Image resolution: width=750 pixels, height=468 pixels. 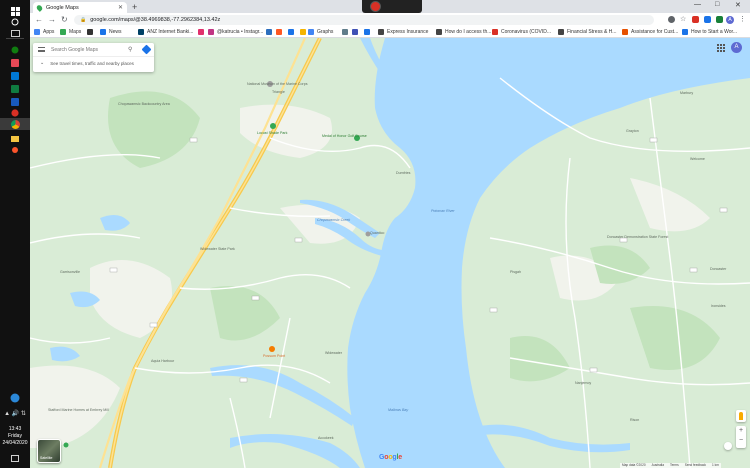 I want to click on label-ironsides: Ironsides, so click(x=718, y=306).